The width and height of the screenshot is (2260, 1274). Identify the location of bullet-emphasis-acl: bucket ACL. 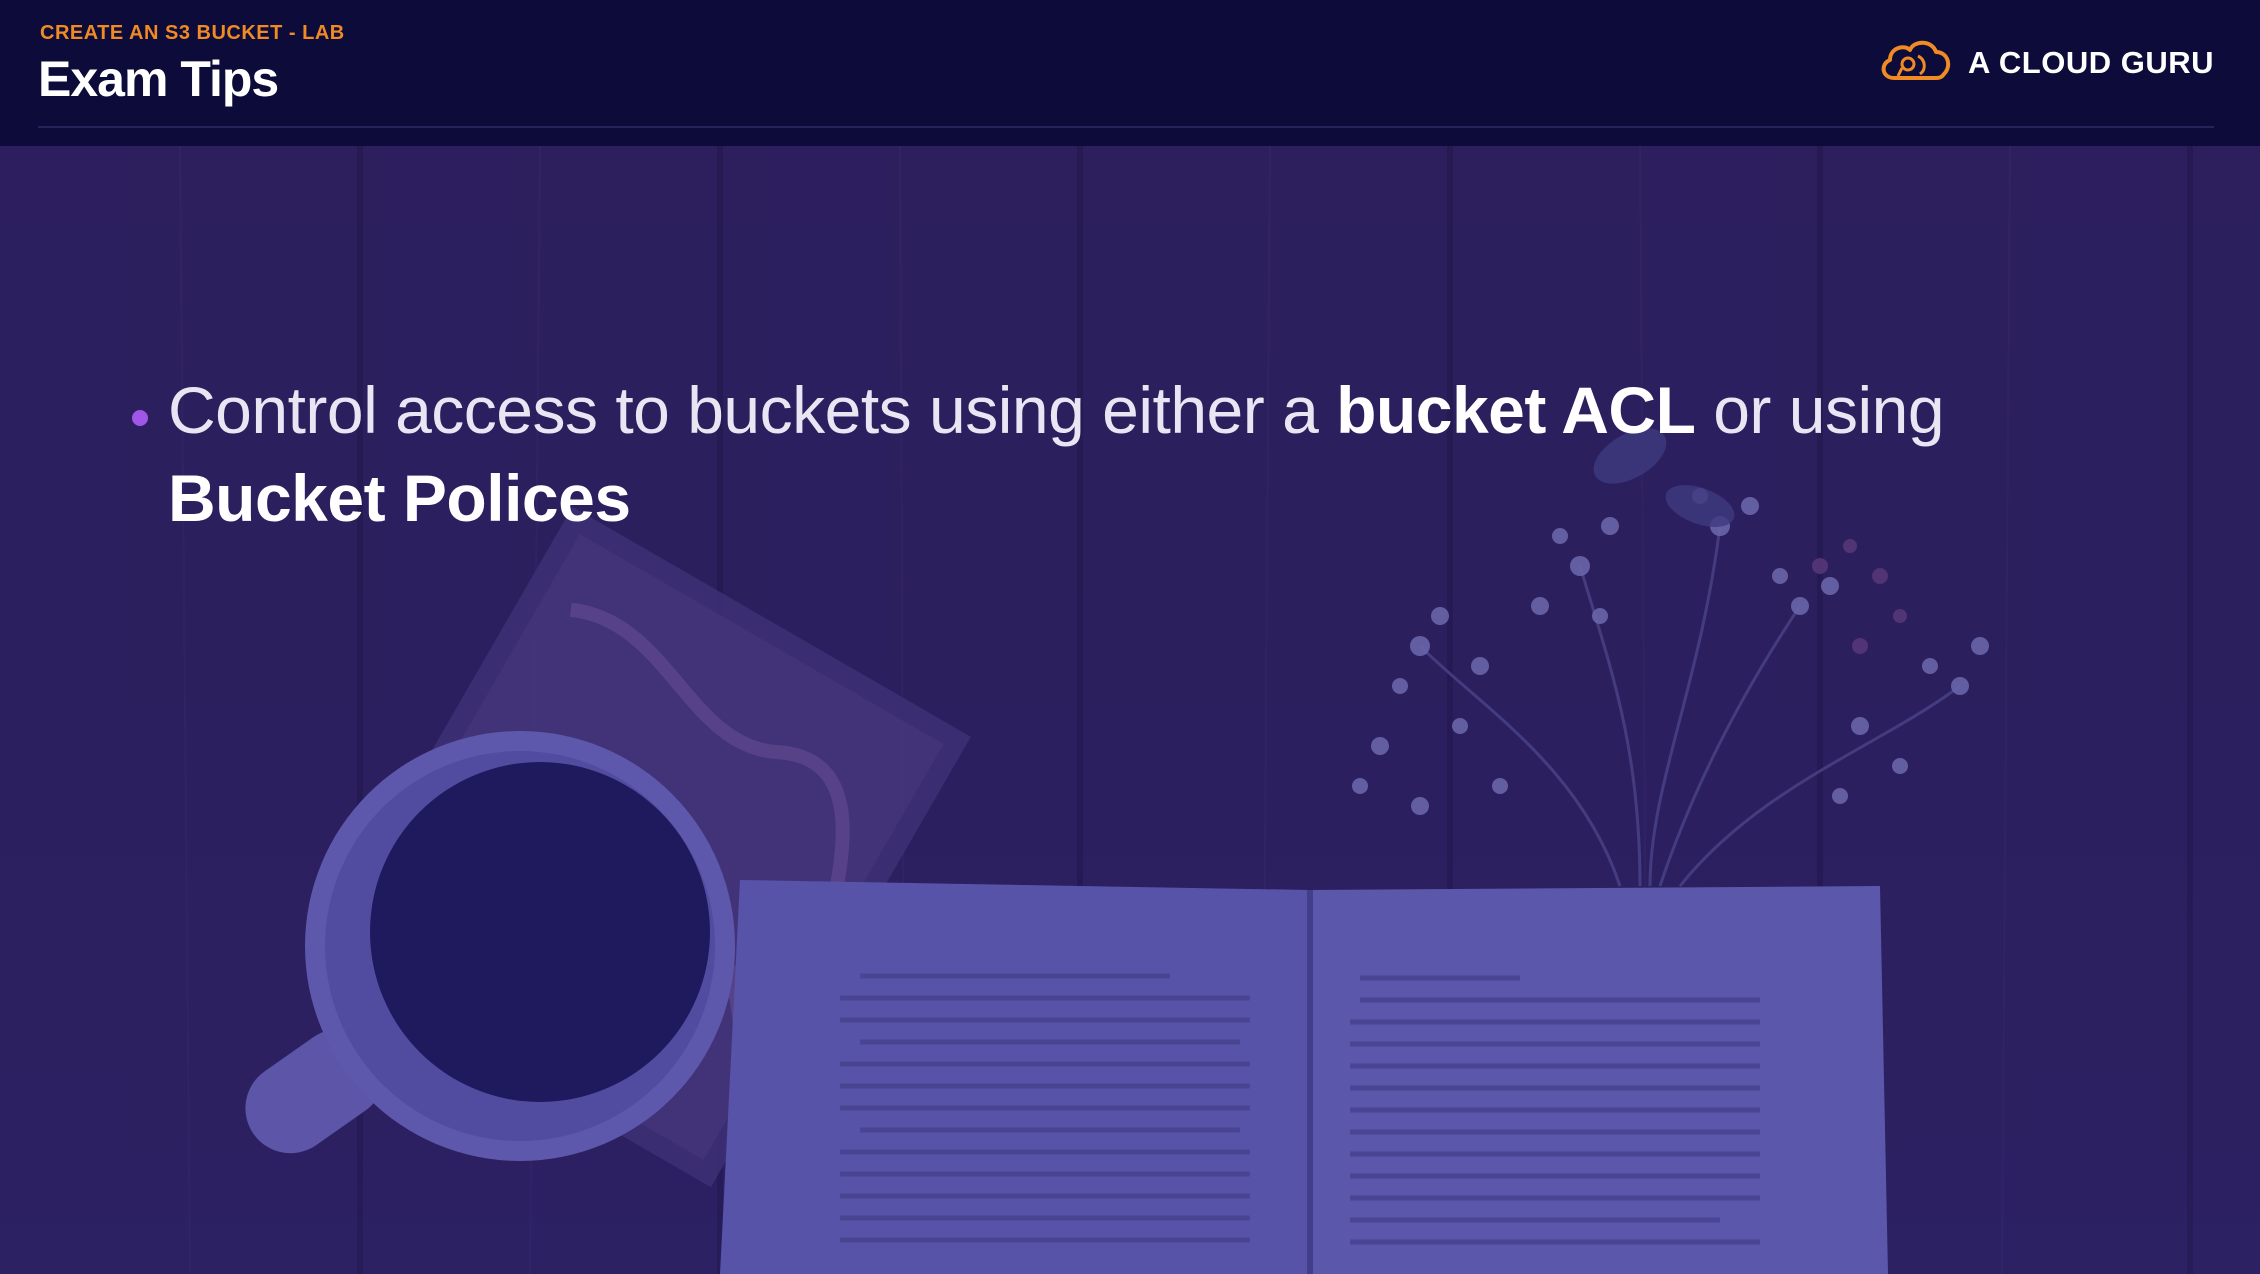
(1516, 410).